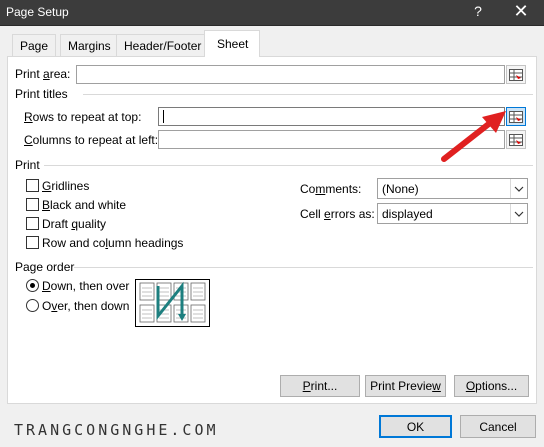 This screenshot has width=544, height=447. I want to click on gridlines-checkbox, so click(32, 185).